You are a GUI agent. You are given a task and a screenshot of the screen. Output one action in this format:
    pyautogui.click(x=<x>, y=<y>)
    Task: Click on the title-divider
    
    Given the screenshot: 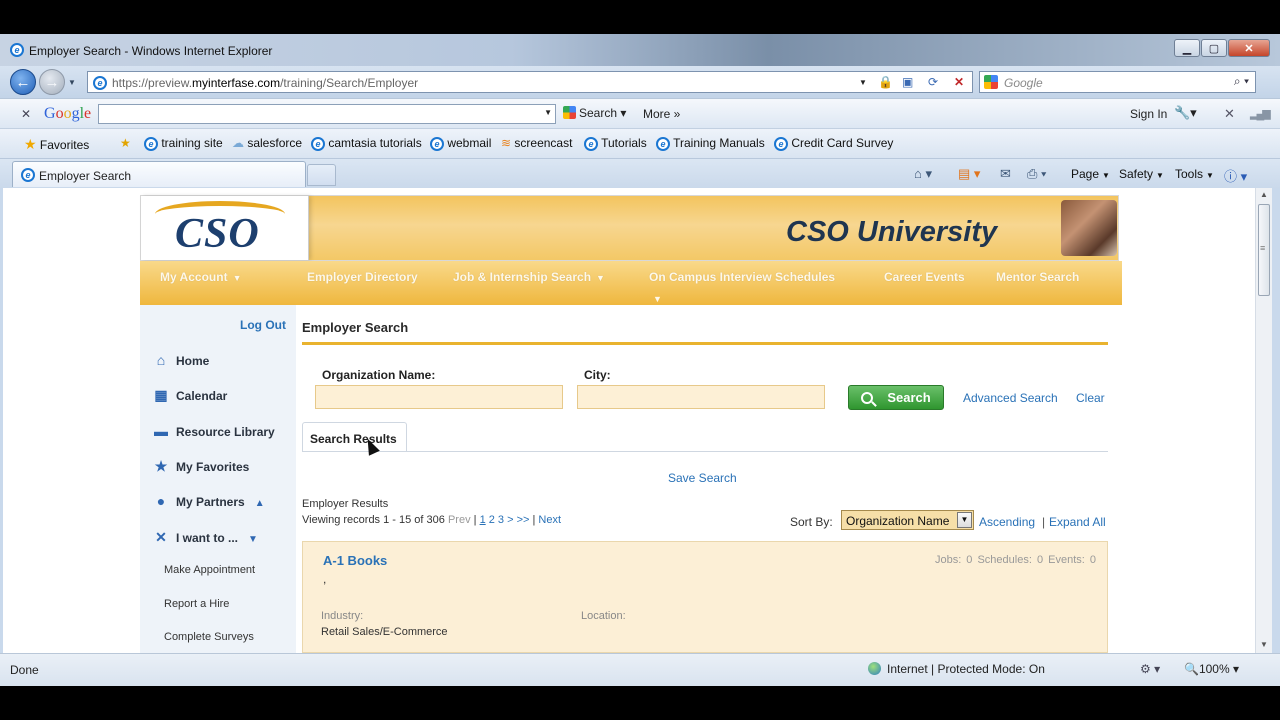 What is the action you would take?
    pyautogui.click(x=705, y=343)
    